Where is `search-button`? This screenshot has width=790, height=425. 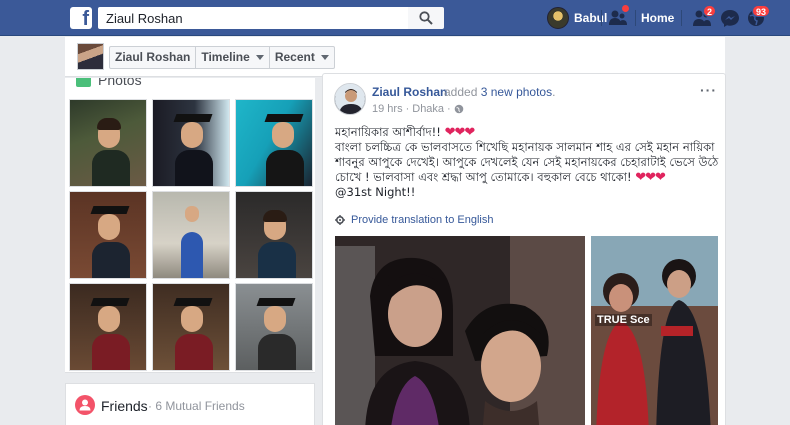 search-button is located at coordinates (426, 18).